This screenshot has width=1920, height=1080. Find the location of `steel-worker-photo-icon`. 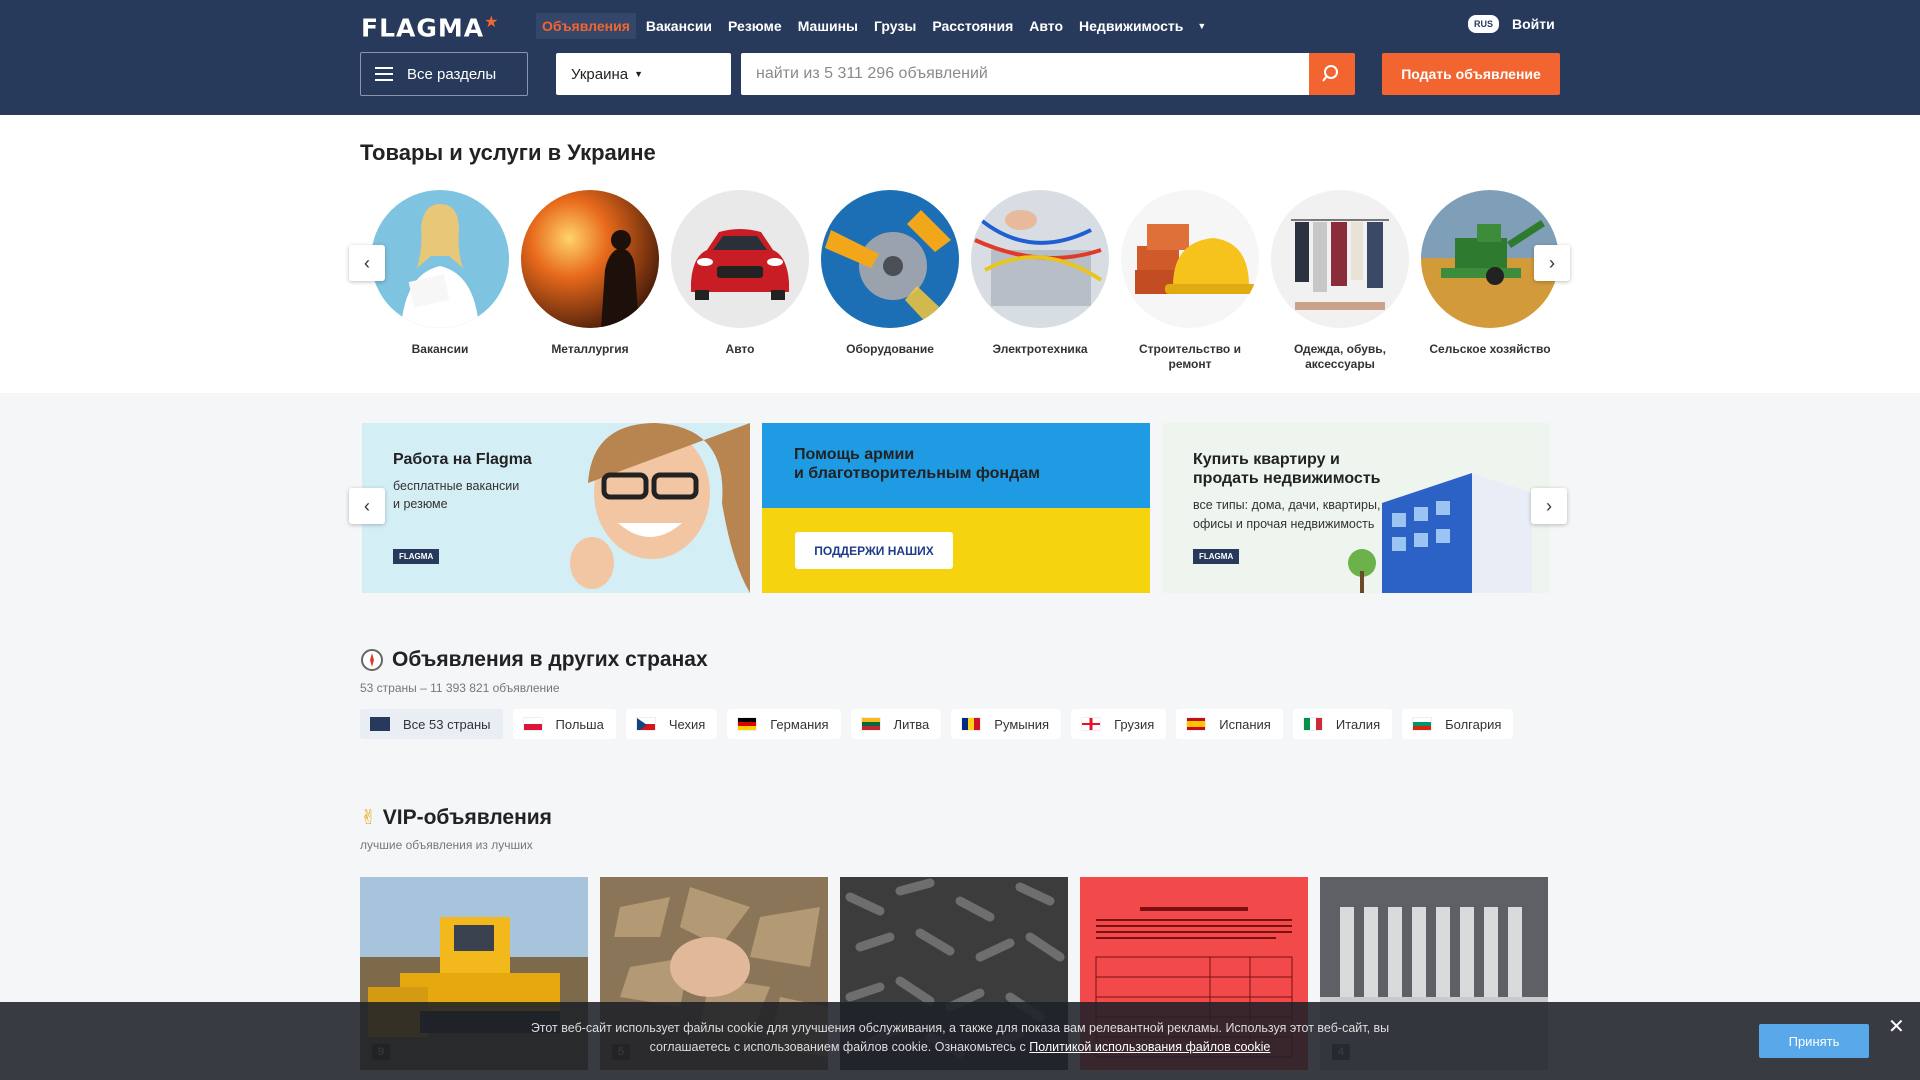

steel-worker-photo-icon is located at coordinates (590, 259).